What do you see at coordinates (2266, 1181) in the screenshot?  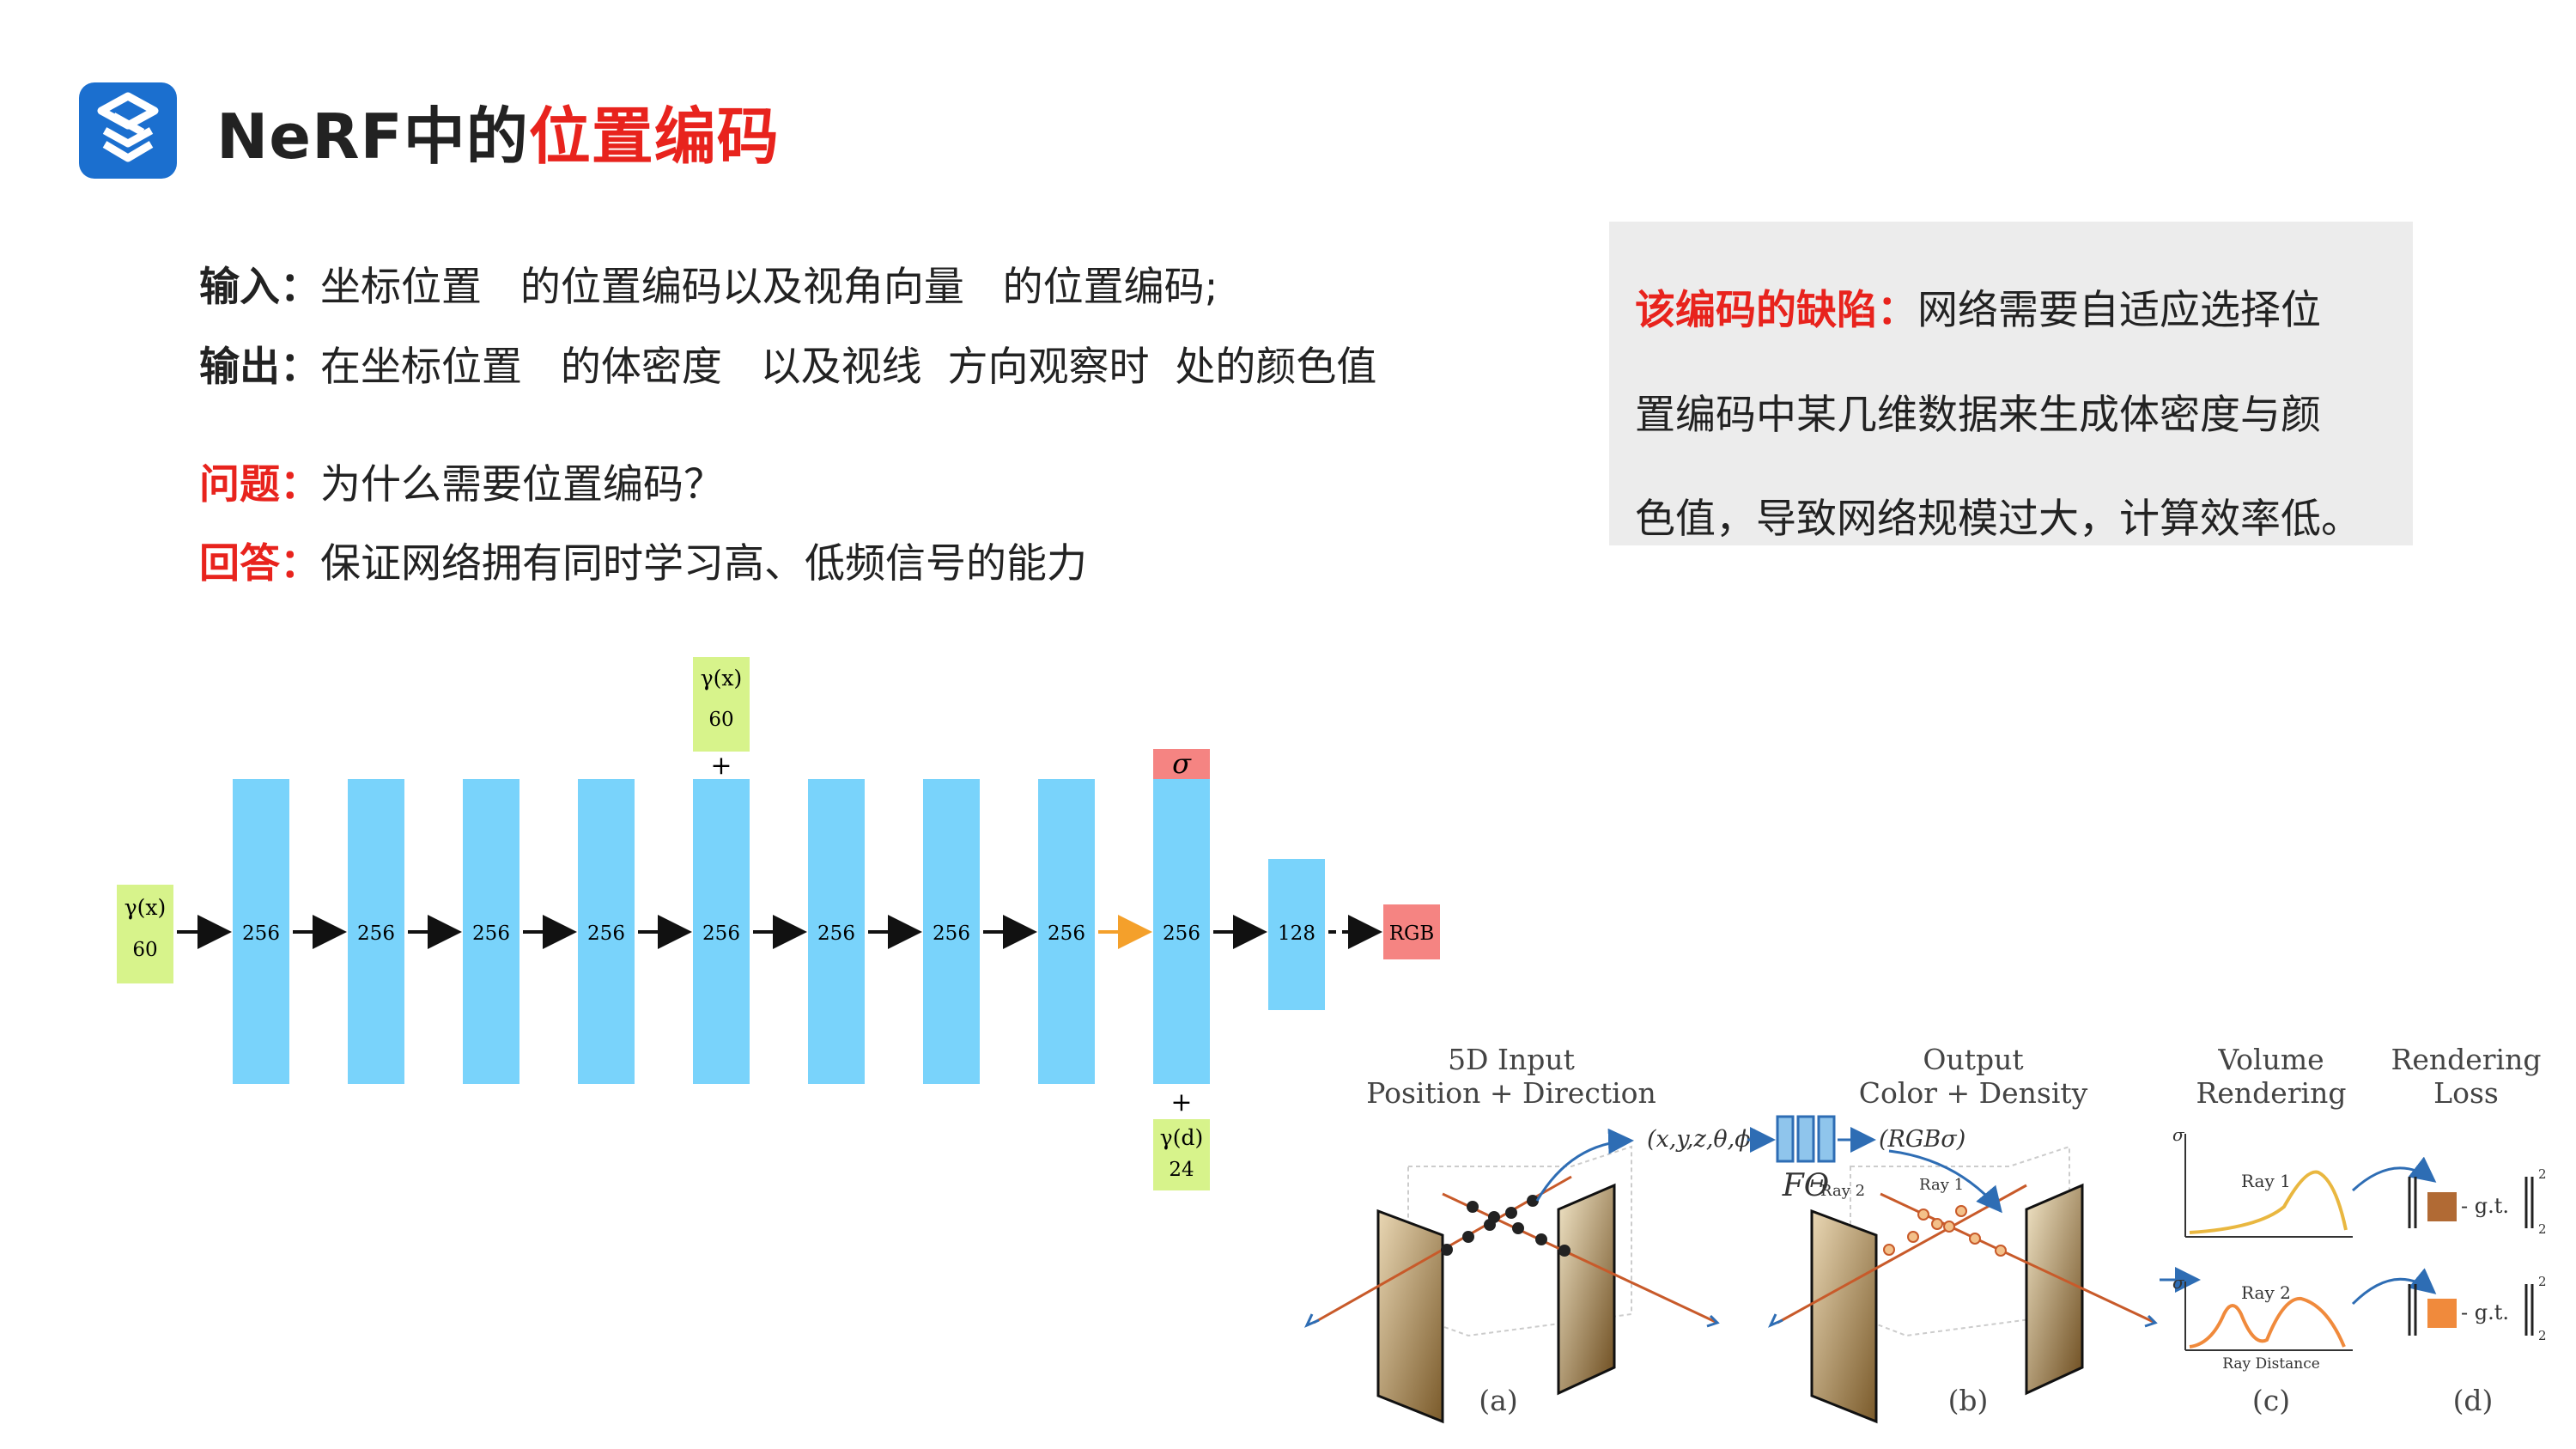 I see `ray1-label-c: Ray 1` at bounding box center [2266, 1181].